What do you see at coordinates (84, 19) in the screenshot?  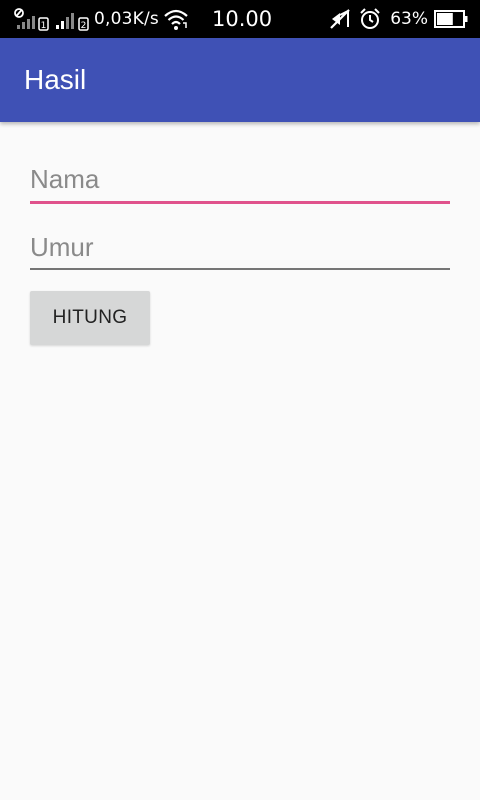 I see `sim2-label: 2` at bounding box center [84, 19].